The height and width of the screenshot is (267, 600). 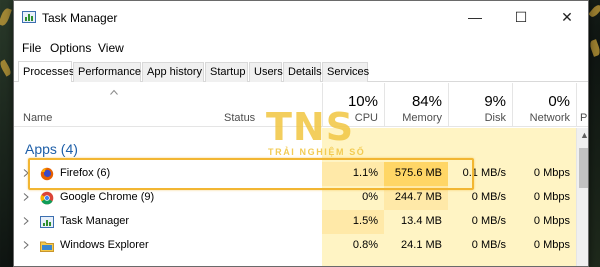 What do you see at coordinates (559, 101) in the screenshot?
I see `network-total: 0%` at bounding box center [559, 101].